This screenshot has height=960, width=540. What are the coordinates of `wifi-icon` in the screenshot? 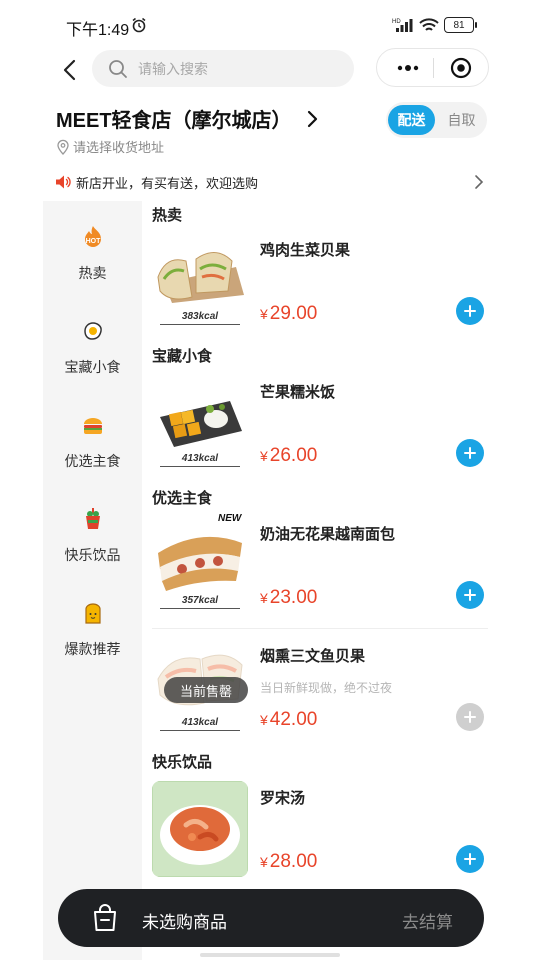 It's located at (429, 24).